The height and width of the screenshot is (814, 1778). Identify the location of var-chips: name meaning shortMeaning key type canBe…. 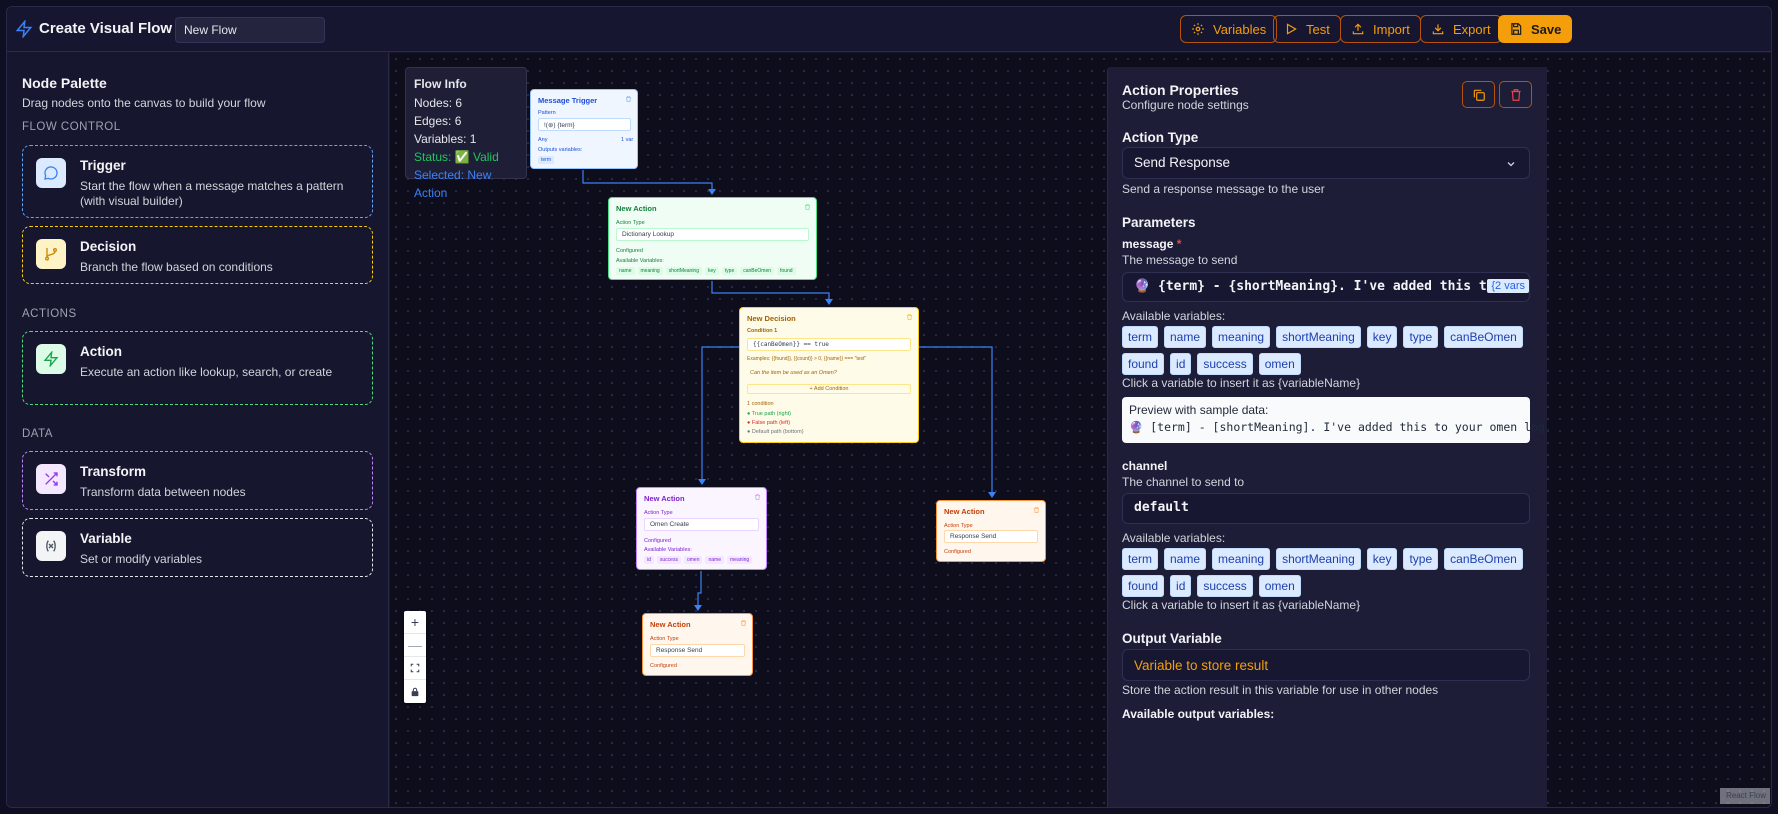
(706, 271).